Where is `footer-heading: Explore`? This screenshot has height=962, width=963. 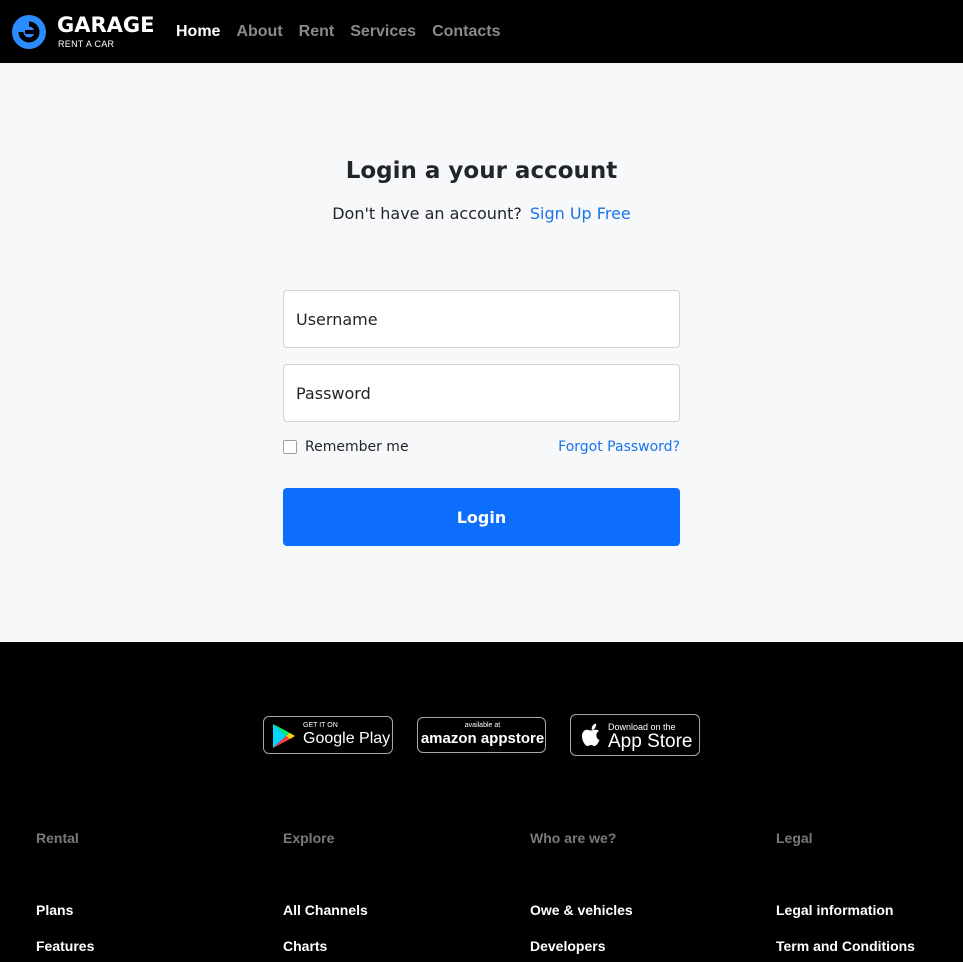 footer-heading: Explore is located at coordinates (309, 838).